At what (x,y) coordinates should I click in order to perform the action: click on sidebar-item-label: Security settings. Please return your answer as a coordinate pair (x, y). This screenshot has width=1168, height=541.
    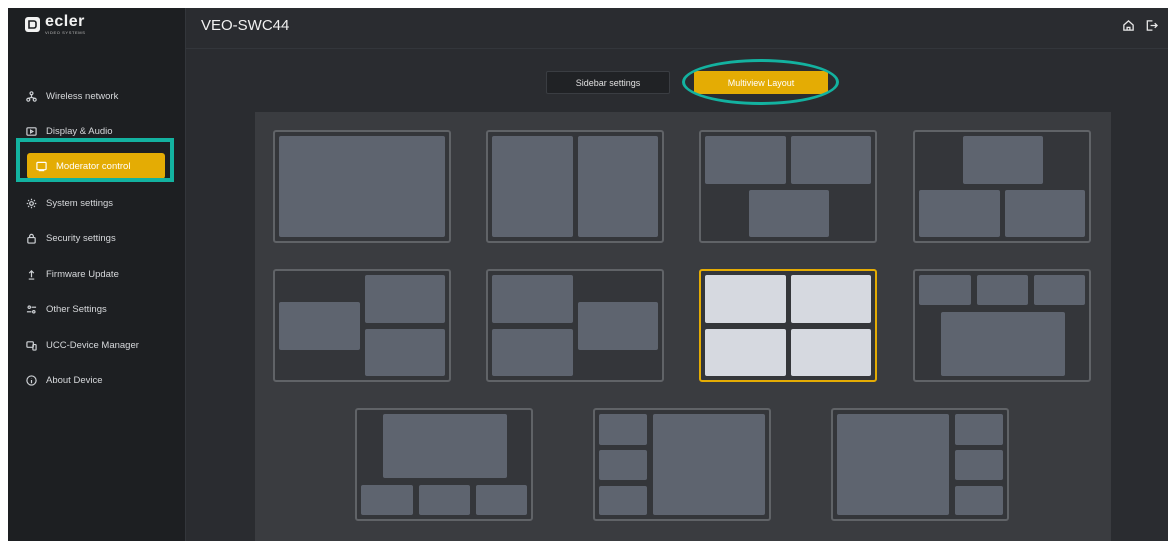
    Looking at the image, I should click on (81, 238).